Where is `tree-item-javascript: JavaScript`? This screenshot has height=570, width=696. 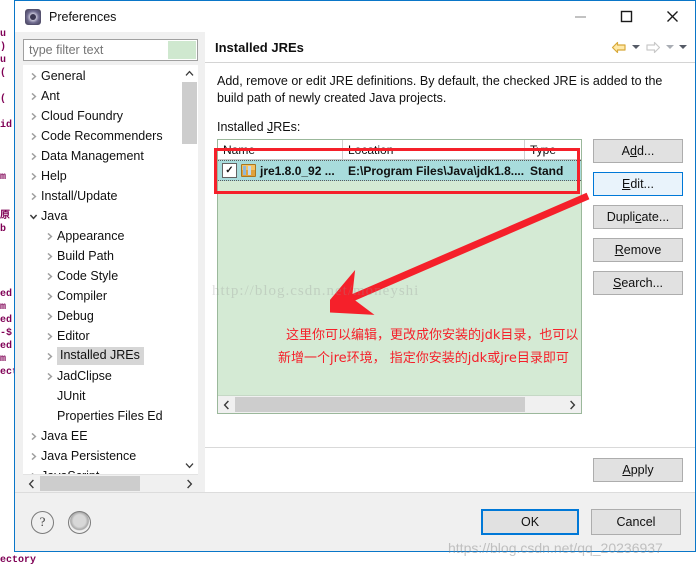
tree-item-javascript: JavaScript is located at coordinates (102, 470).